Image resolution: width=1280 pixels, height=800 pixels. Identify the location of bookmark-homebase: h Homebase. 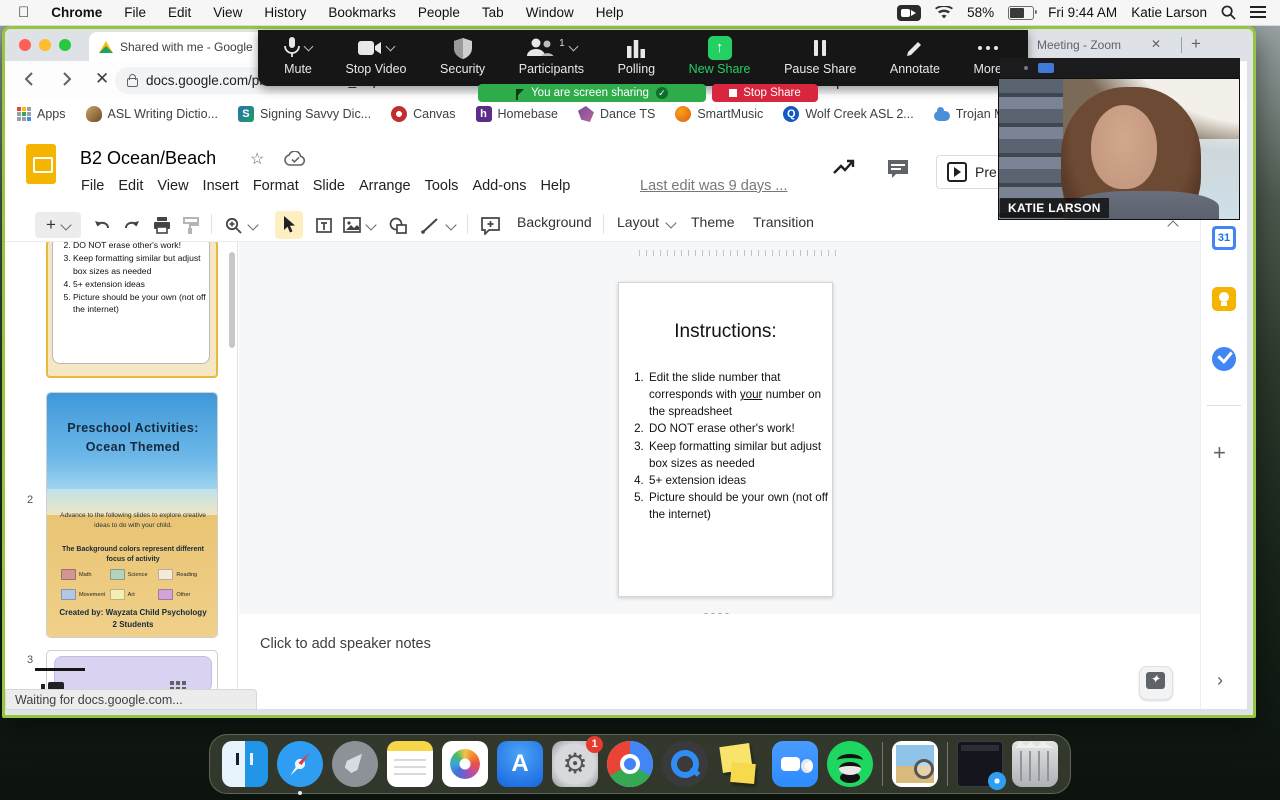
(516, 114).